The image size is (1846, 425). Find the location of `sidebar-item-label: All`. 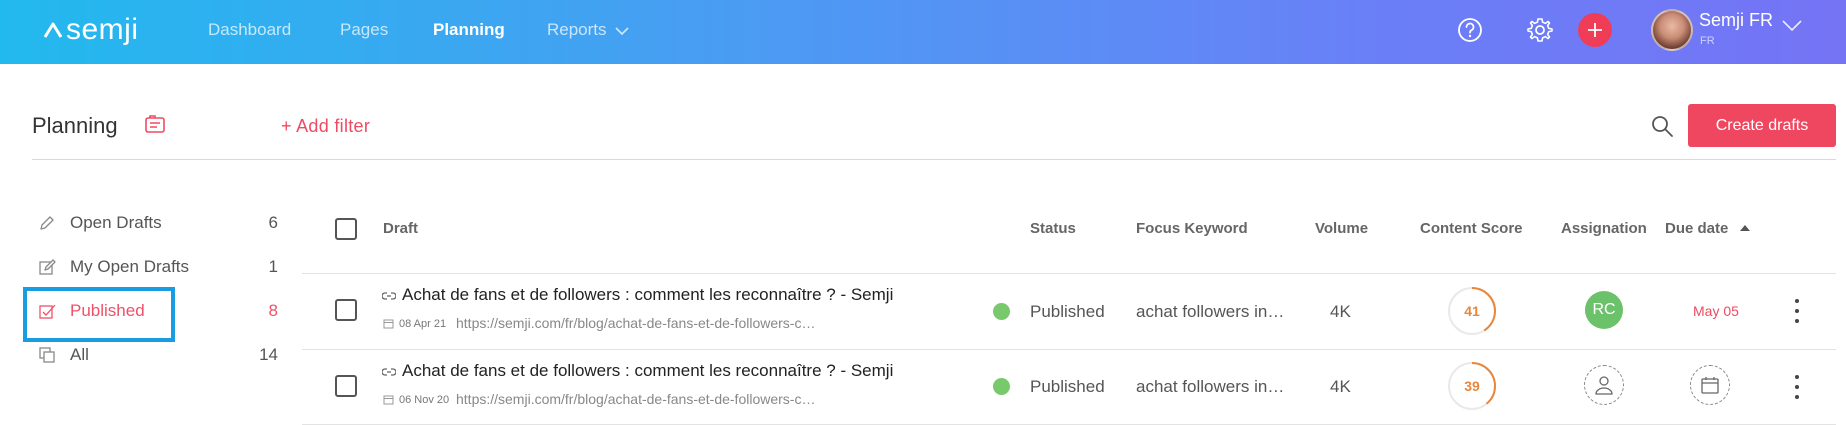

sidebar-item-label: All is located at coordinates (79, 354).